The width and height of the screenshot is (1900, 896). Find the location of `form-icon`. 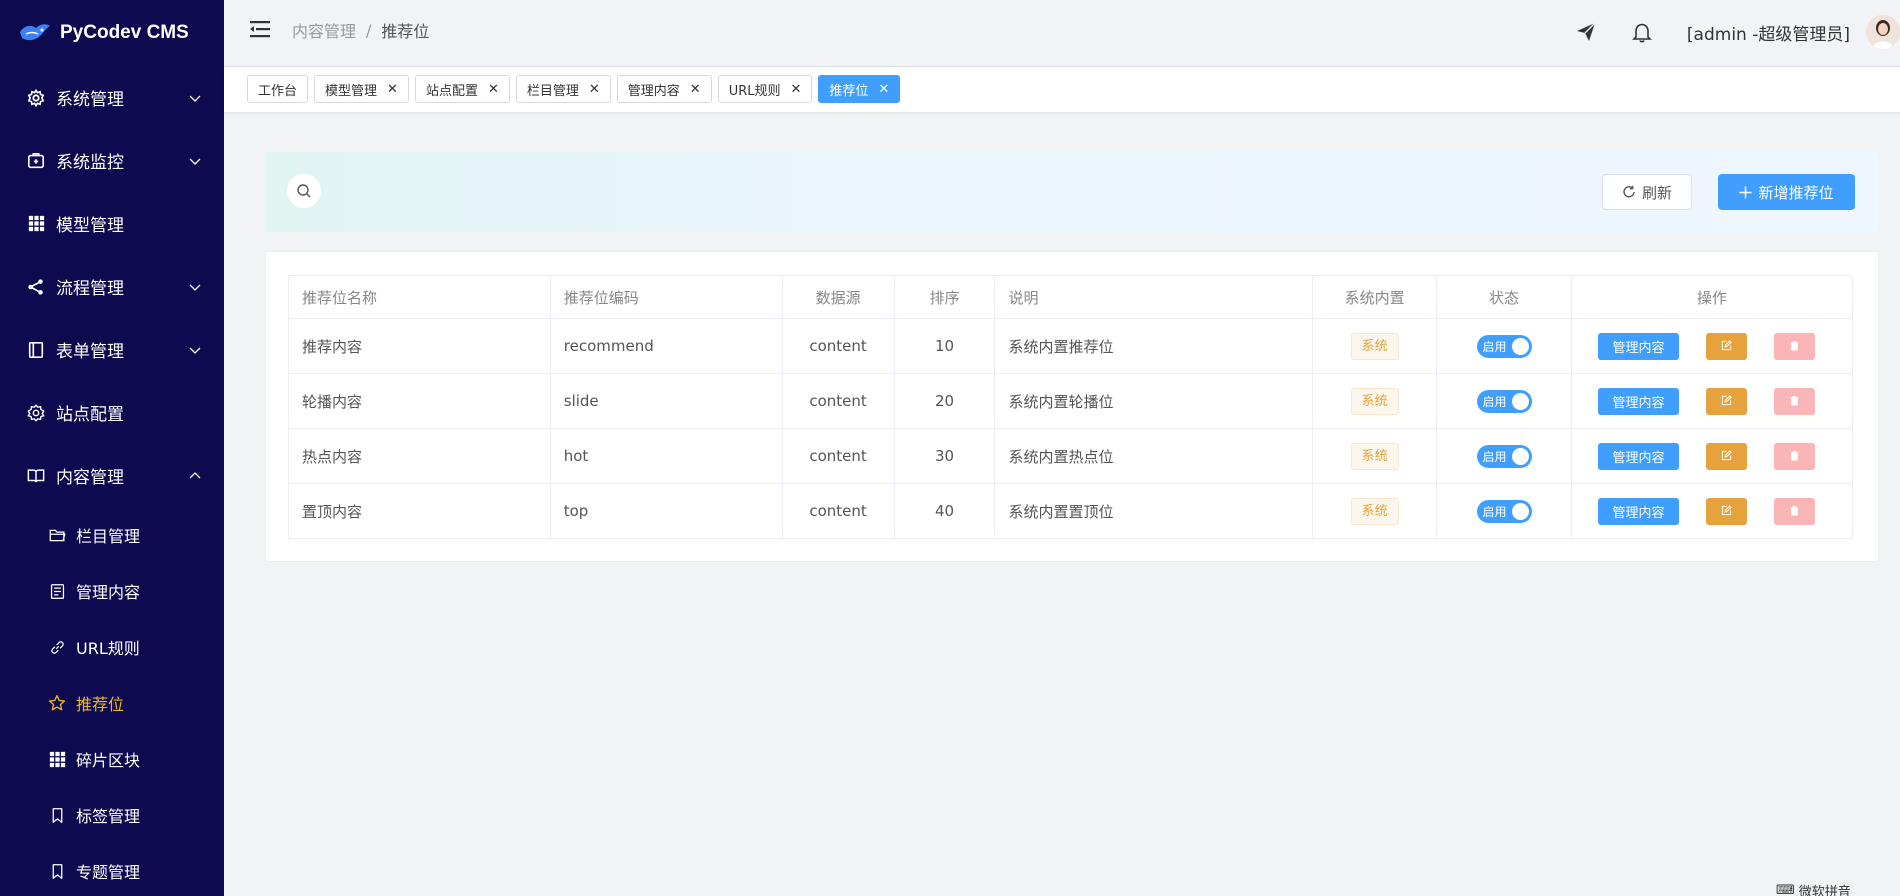

form-icon is located at coordinates (36, 350).